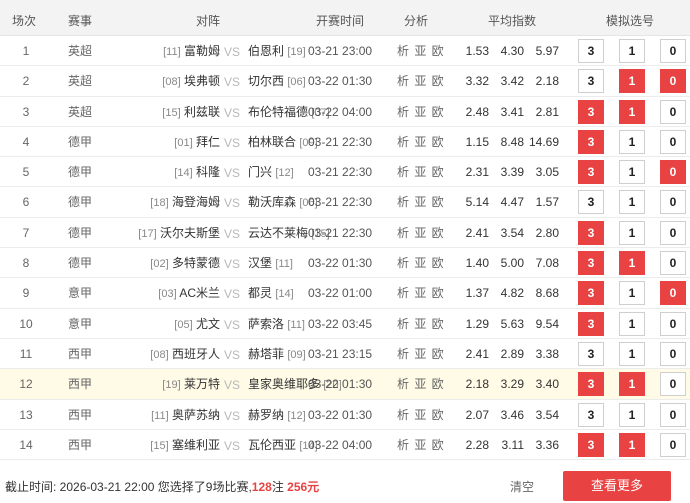  What do you see at coordinates (522, 486) in the screenshot?
I see `clear-button: 清空` at bounding box center [522, 486].